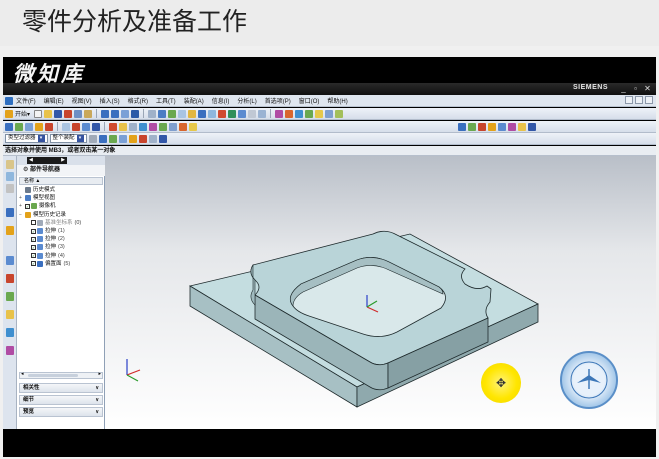  What do you see at coordinates (299, 113) in the screenshot?
I see `mirror-icon` at bounding box center [299, 113].